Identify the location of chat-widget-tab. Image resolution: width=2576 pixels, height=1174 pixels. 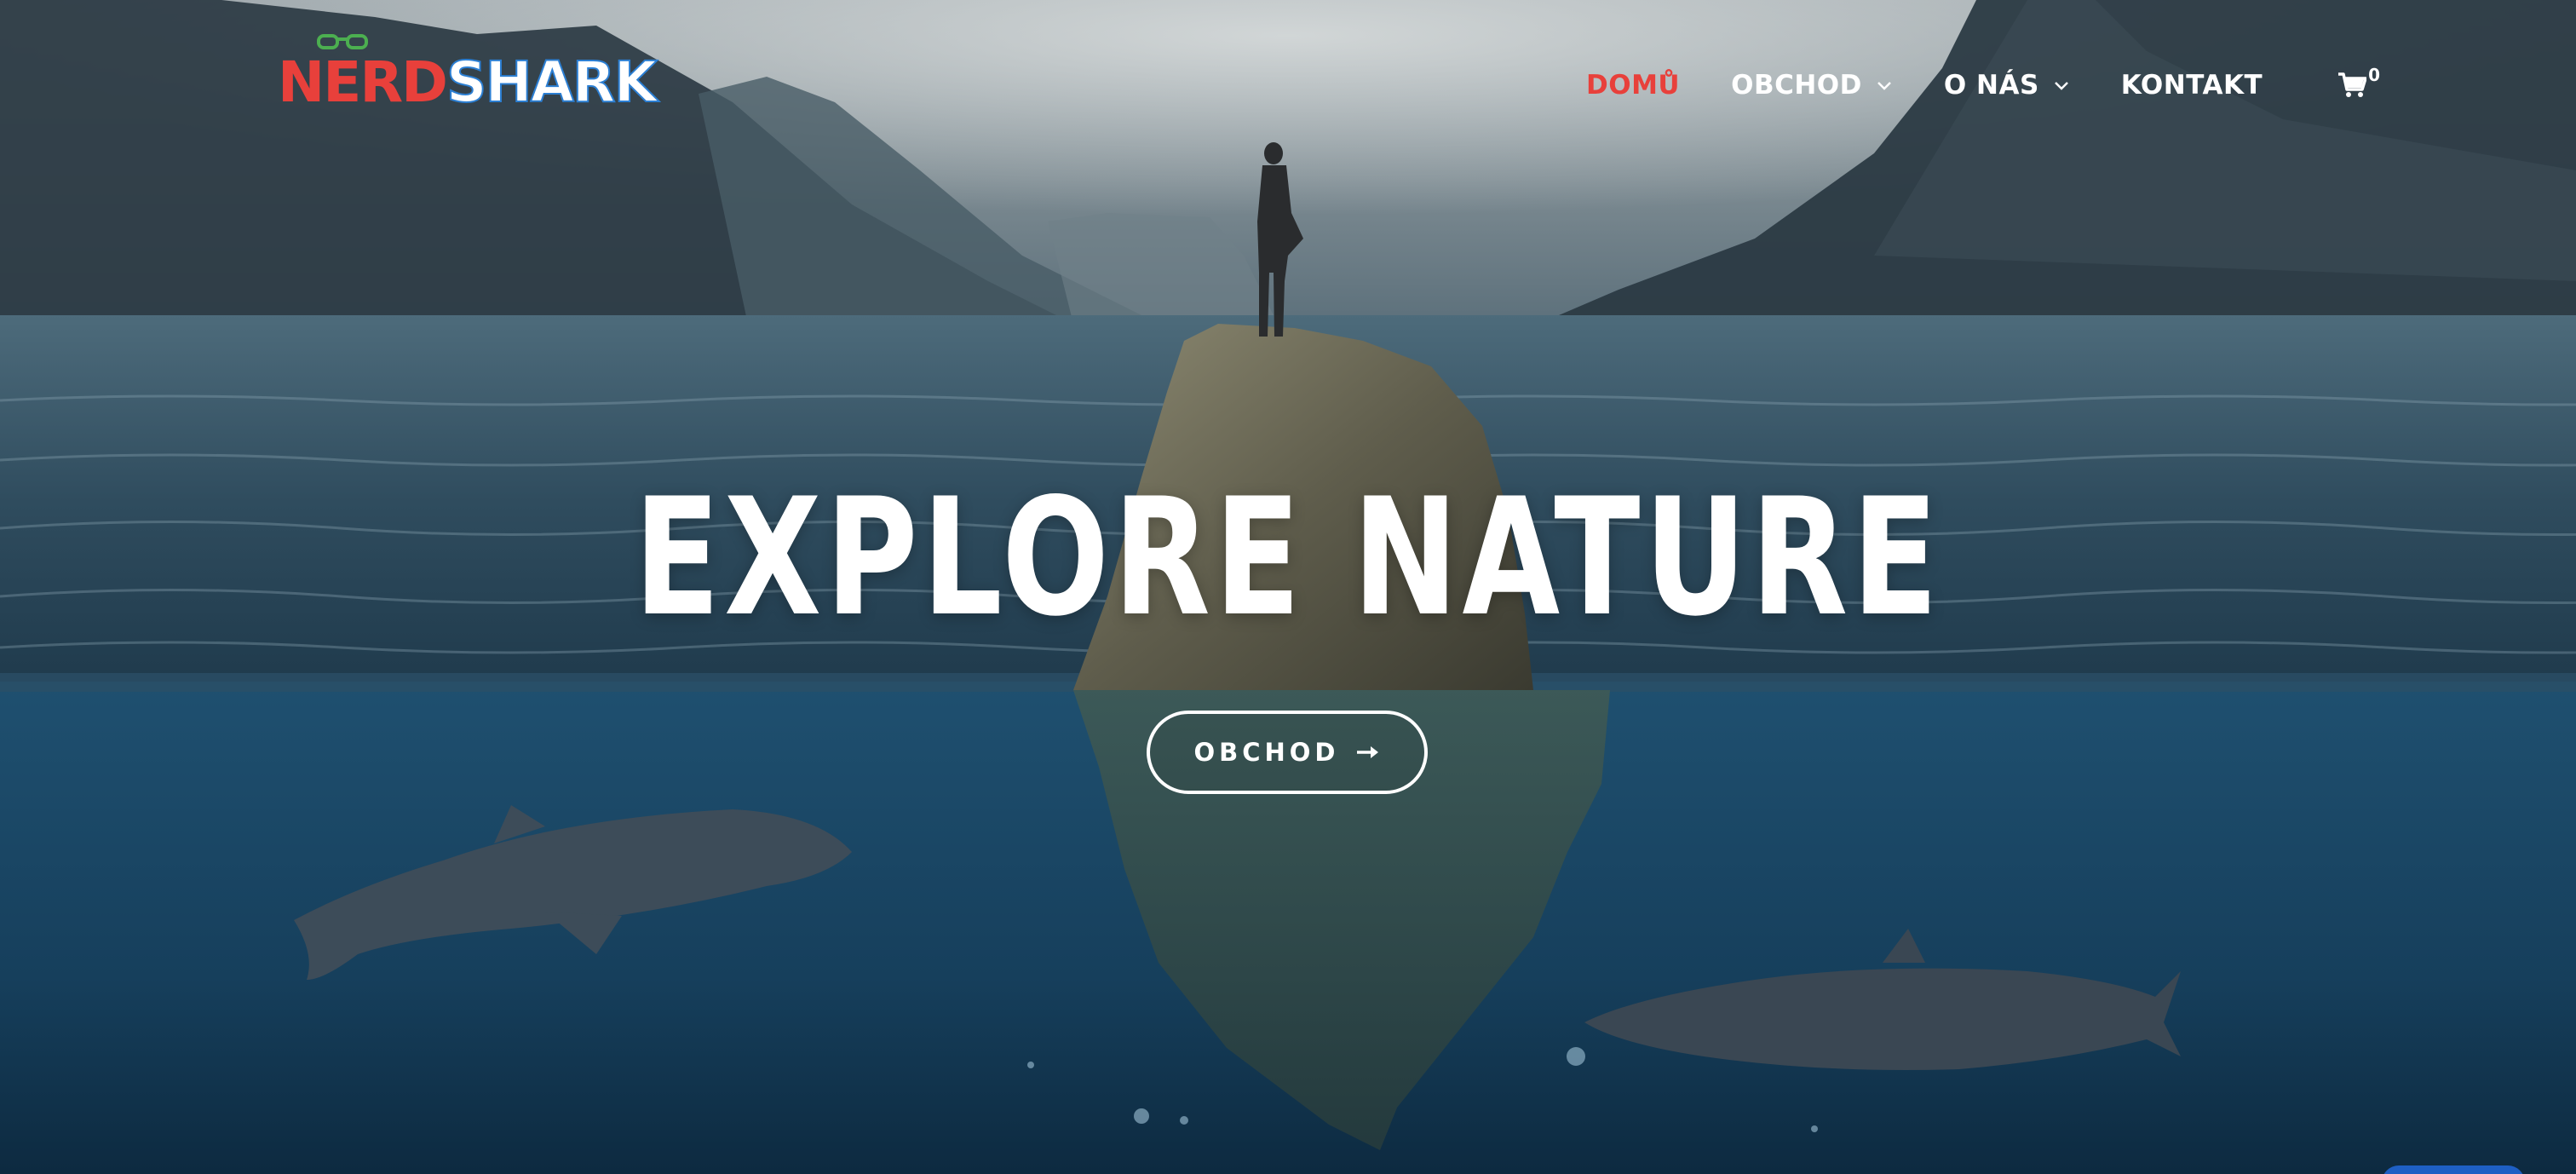
(2454, 1169).